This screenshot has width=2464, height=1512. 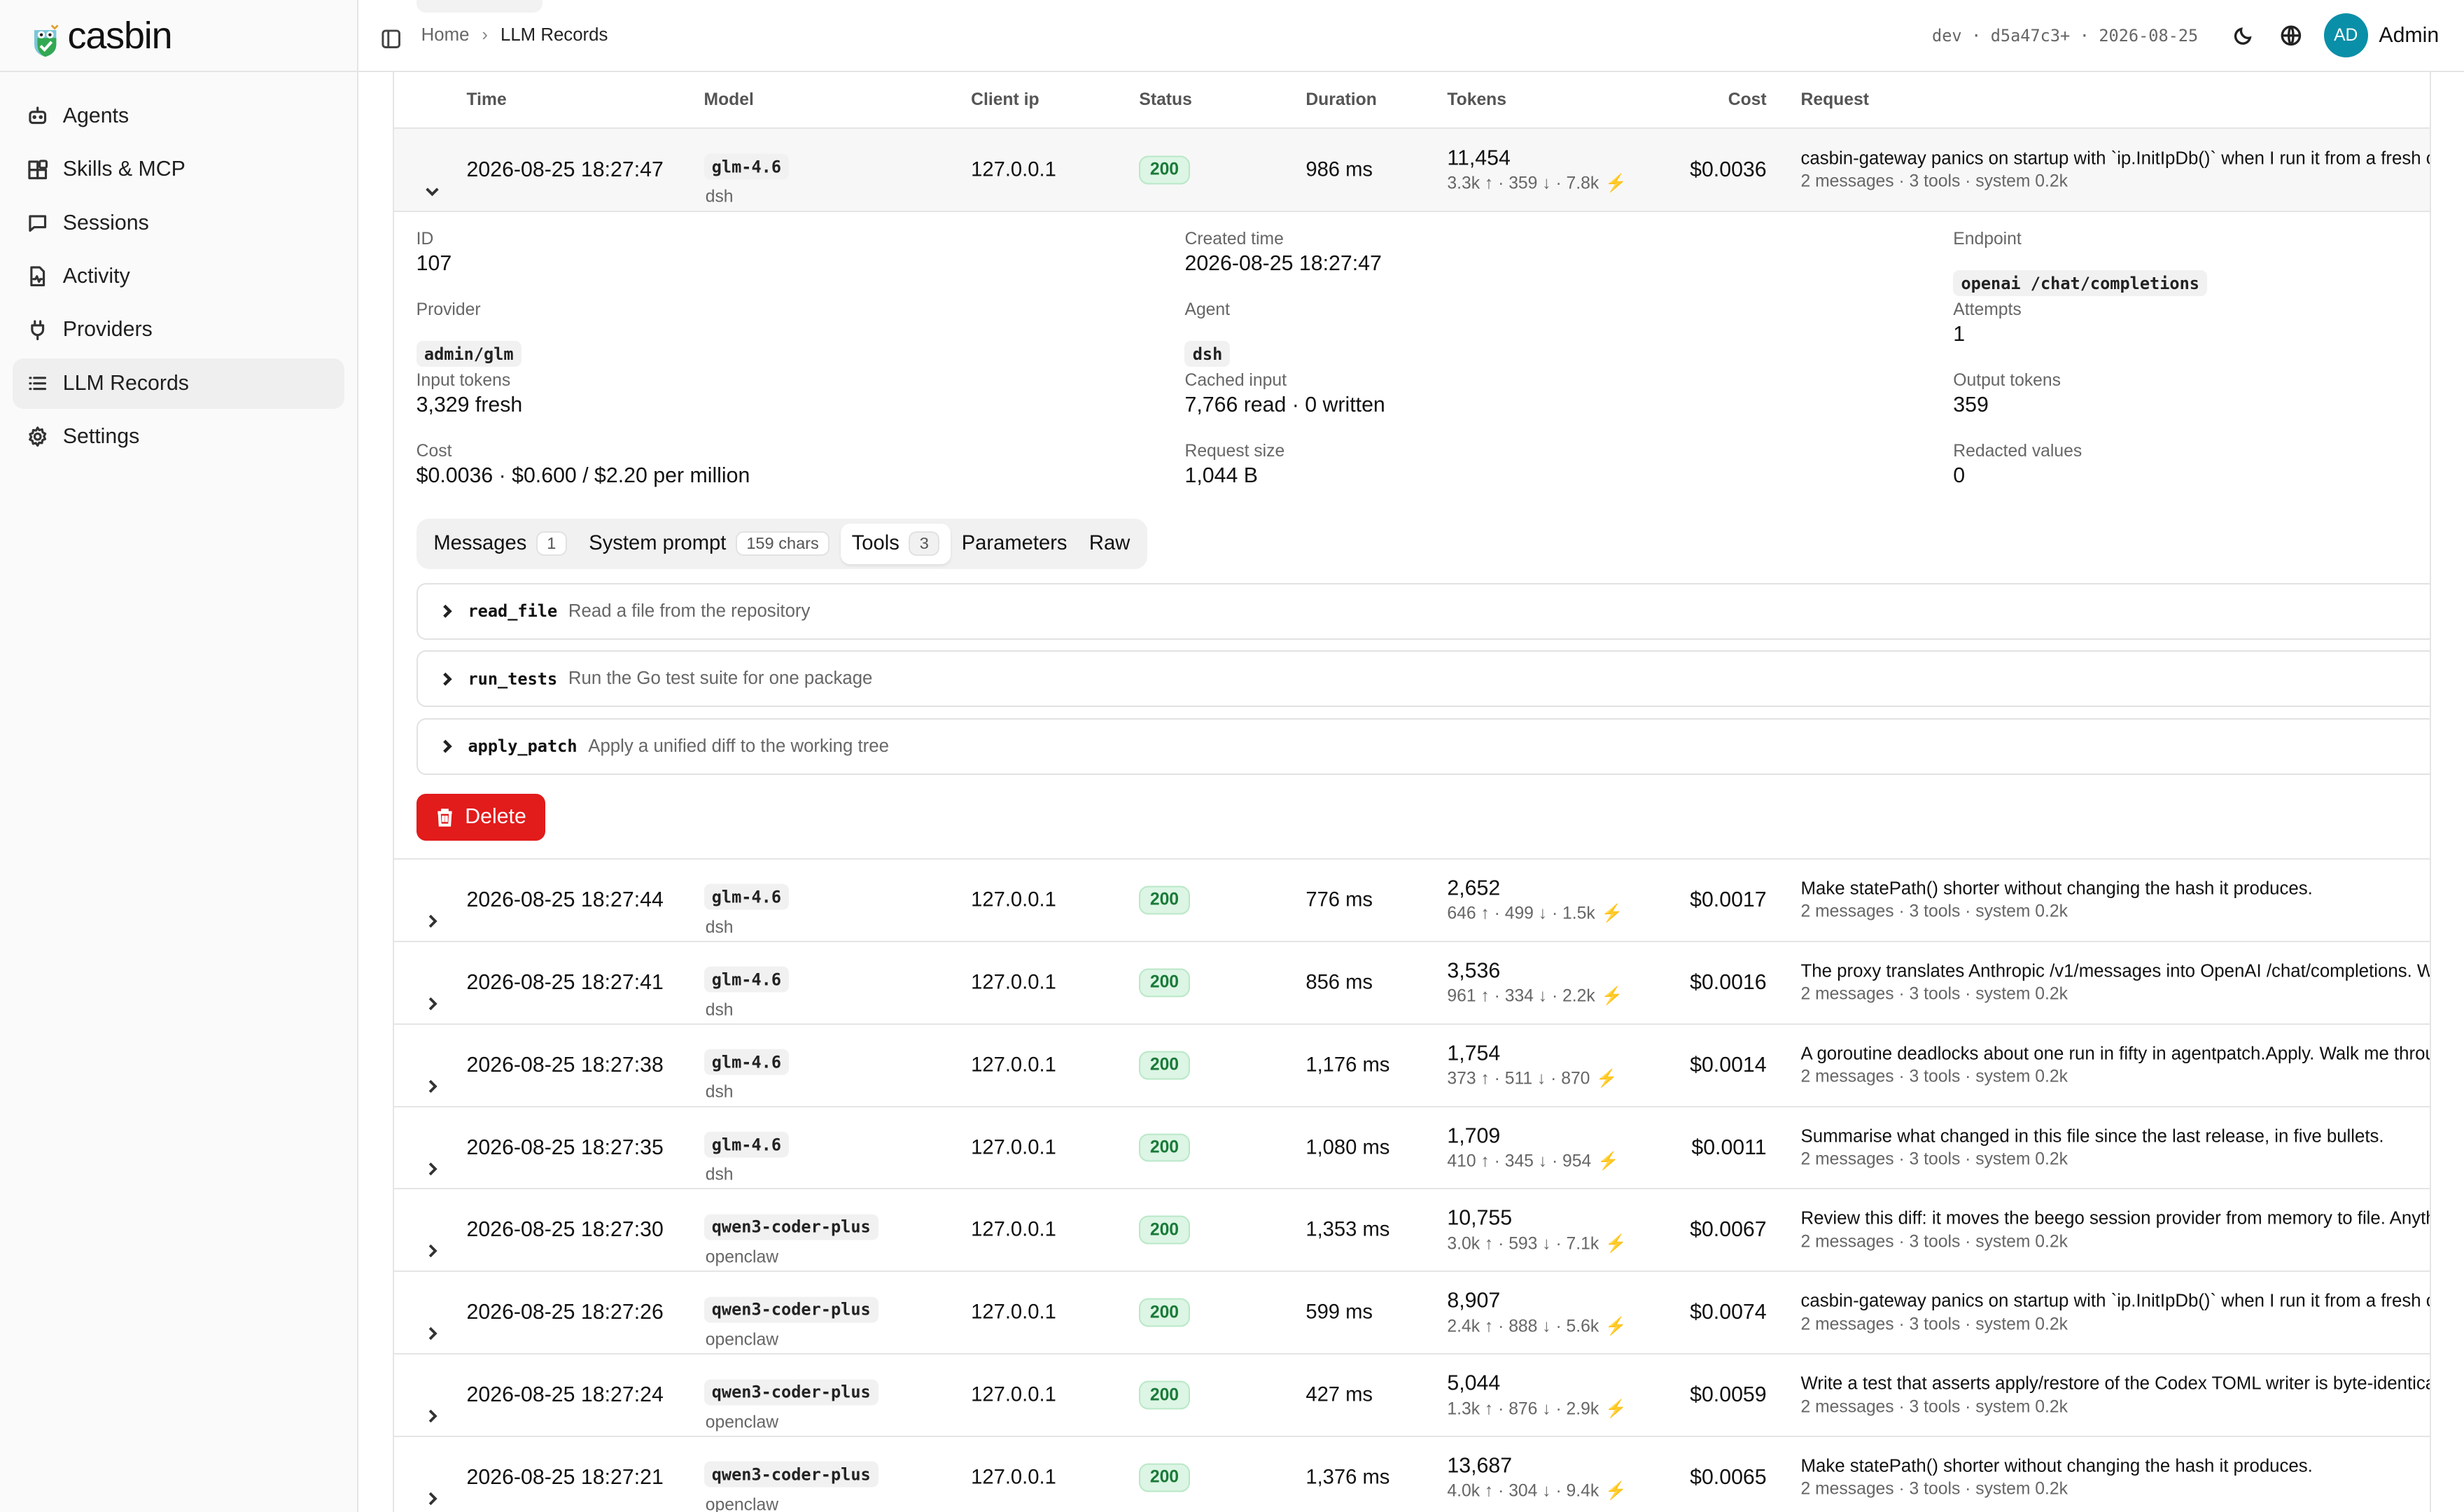 I want to click on gear-icon, so click(x=38, y=436).